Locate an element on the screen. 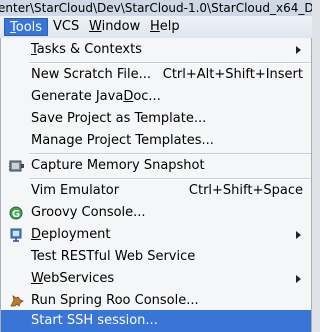 This screenshot has height=332, width=320. mnemonic: W is located at coordinates (37, 278).